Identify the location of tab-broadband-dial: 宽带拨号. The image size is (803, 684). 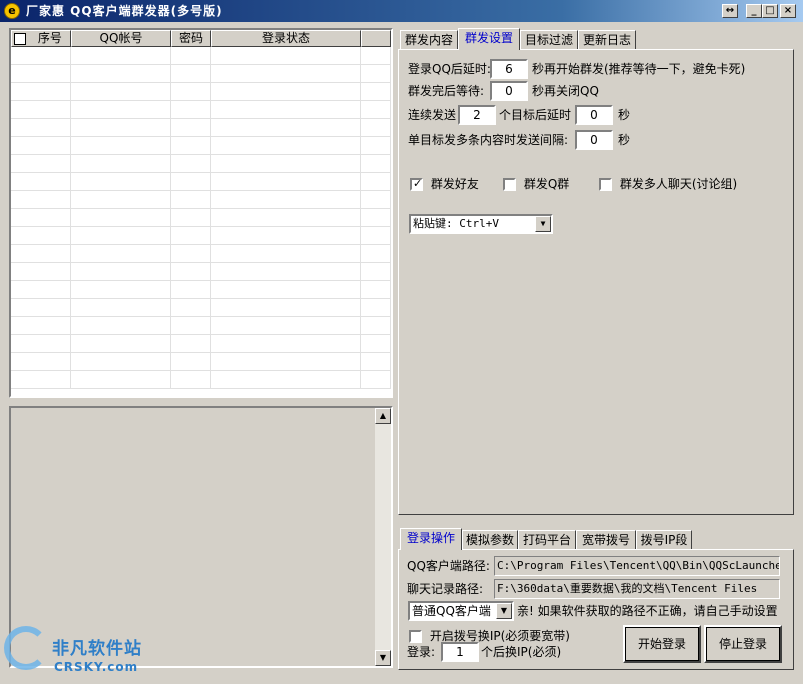
(606, 540).